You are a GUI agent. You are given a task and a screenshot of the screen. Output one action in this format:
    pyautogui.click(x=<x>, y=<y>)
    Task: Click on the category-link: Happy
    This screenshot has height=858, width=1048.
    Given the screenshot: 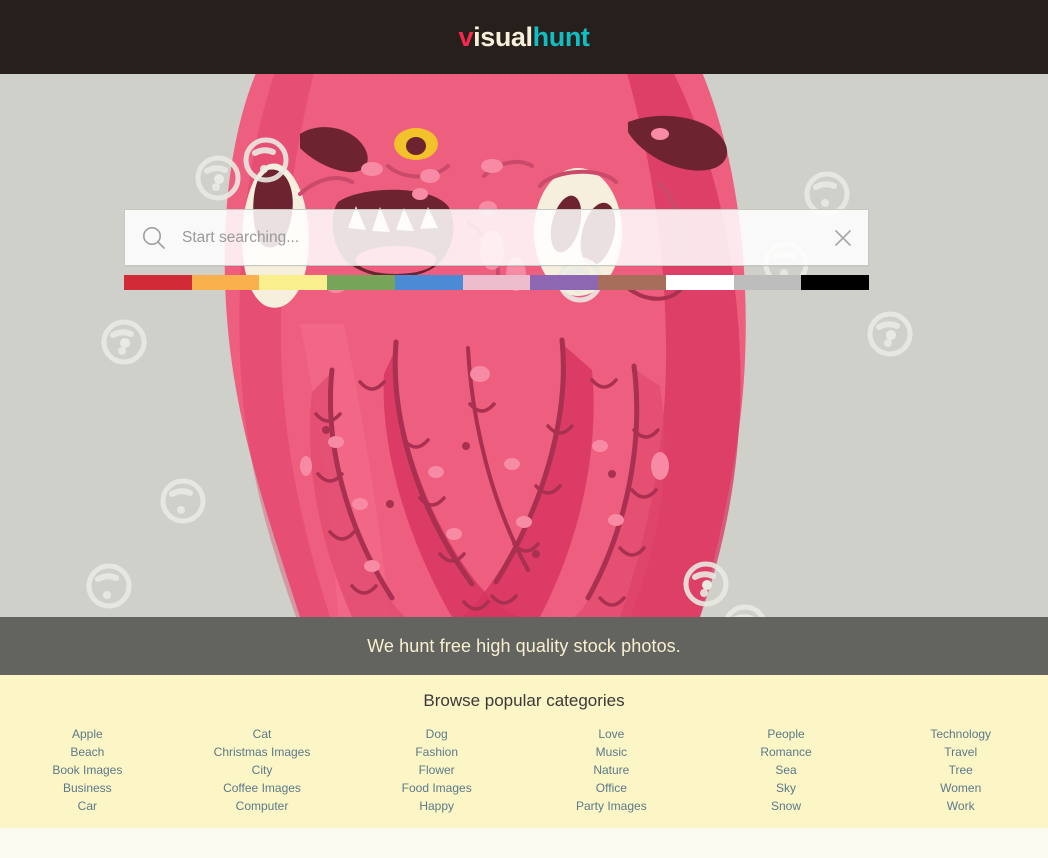 What is the action you would take?
    pyautogui.click(x=436, y=806)
    